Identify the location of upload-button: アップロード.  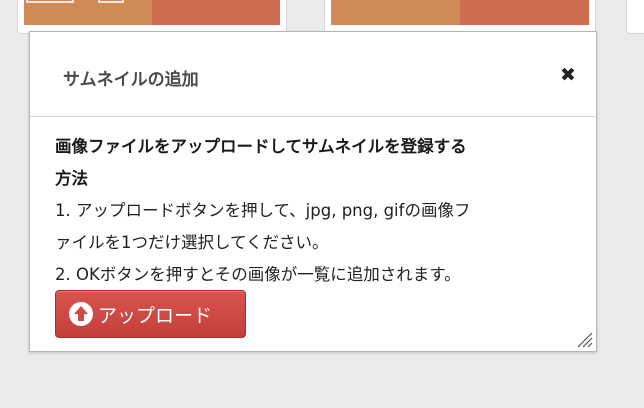
(150, 314).